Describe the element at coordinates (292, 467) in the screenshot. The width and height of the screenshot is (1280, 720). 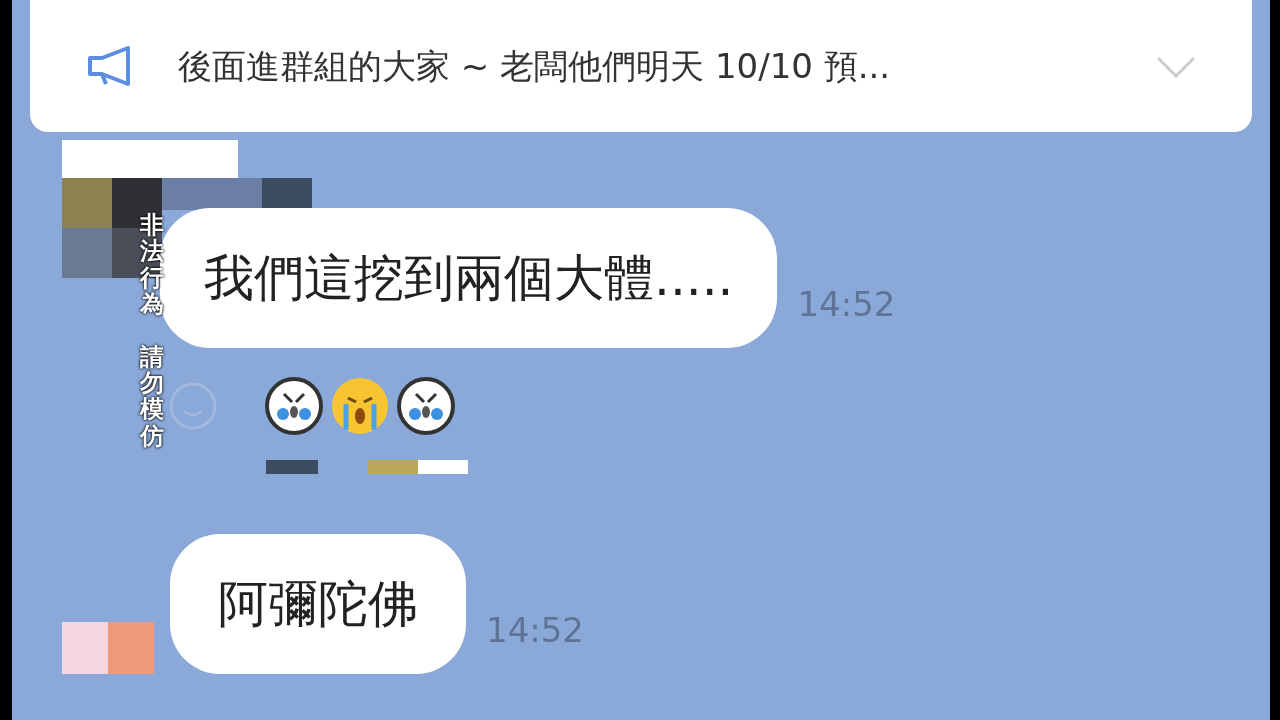
I see `pixelated-name` at that location.